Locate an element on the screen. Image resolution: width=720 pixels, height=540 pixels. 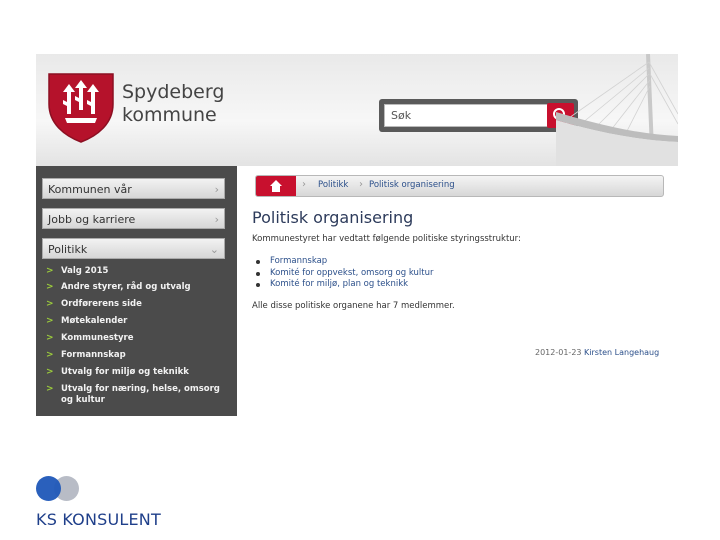
page-title: Politisk organisering is located at coordinates (333, 217).